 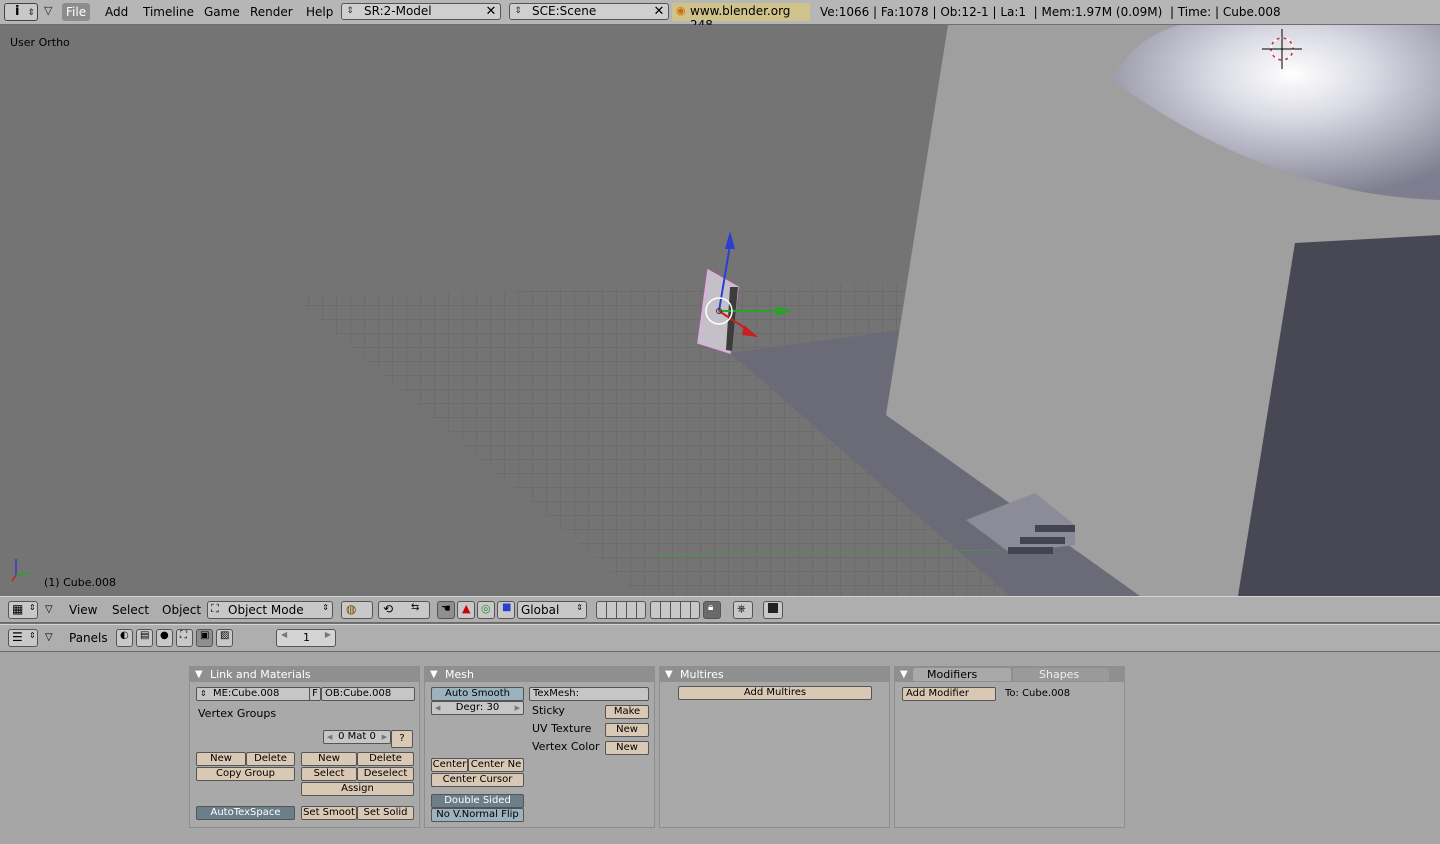 What do you see at coordinates (40, 42) in the screenshot?
I see `view-label: User Ortho` at bounding box center [40, 42].